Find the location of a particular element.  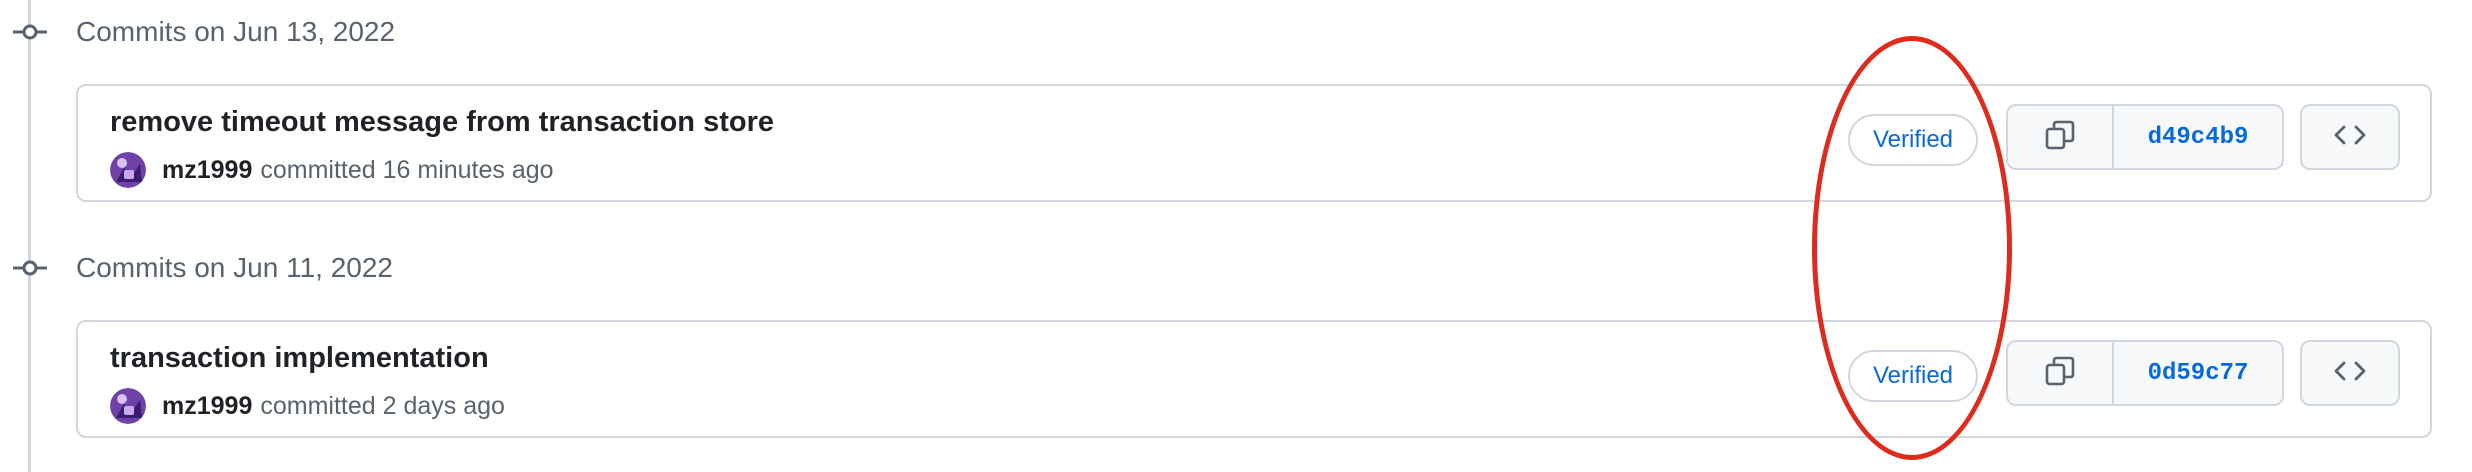

commit-time: committed 16 minutes ago is located at coordinates (407, 169).